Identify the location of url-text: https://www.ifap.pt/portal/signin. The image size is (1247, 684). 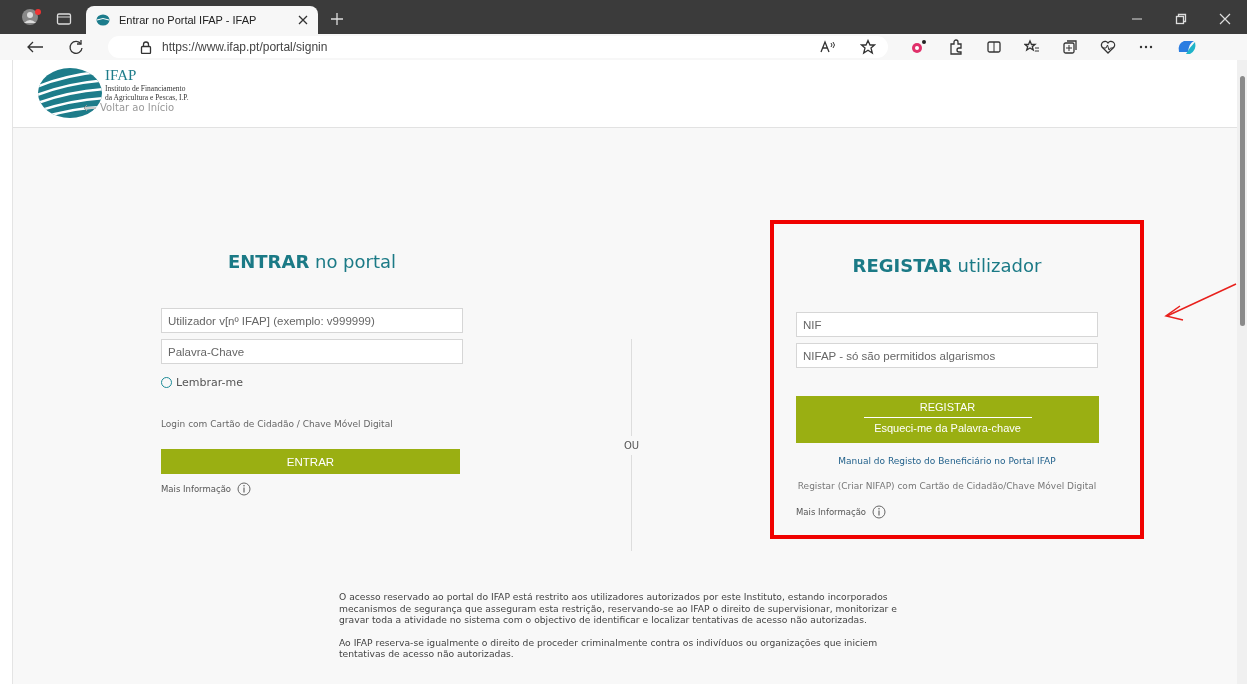
(245, 47).